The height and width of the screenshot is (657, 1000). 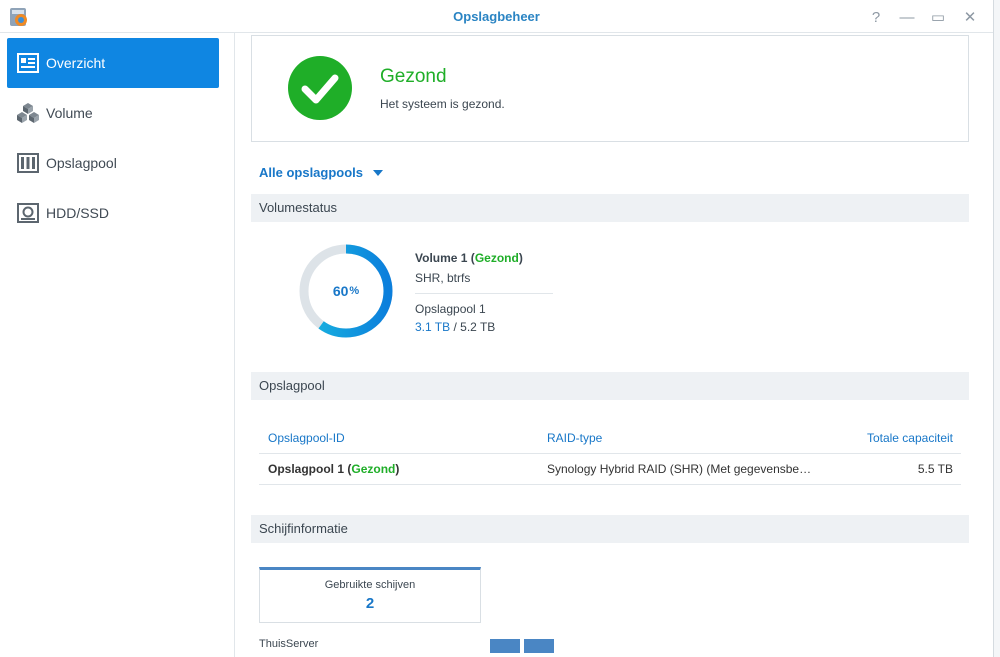 What do you see at coordinates (478, 327) in the screenshot?
I see `total-capacity: 5.2 TB` at bounding box center [478, 327].